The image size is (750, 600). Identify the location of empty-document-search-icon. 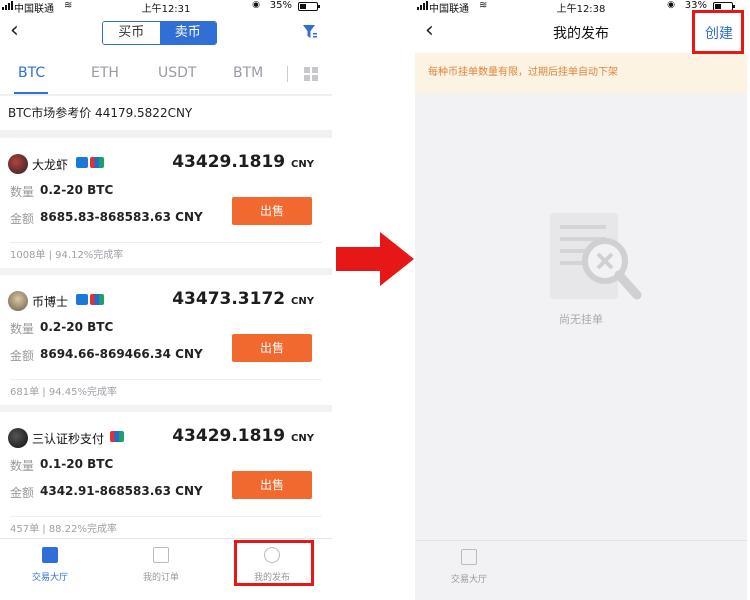
(596, 256).